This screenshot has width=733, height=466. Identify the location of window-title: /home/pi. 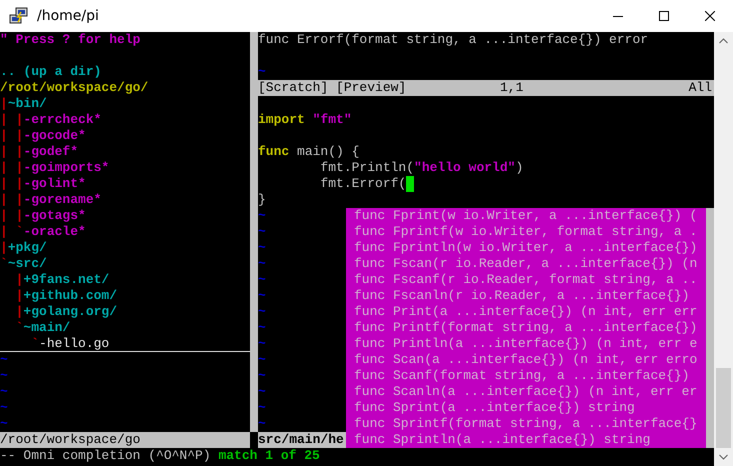
(68, 16).